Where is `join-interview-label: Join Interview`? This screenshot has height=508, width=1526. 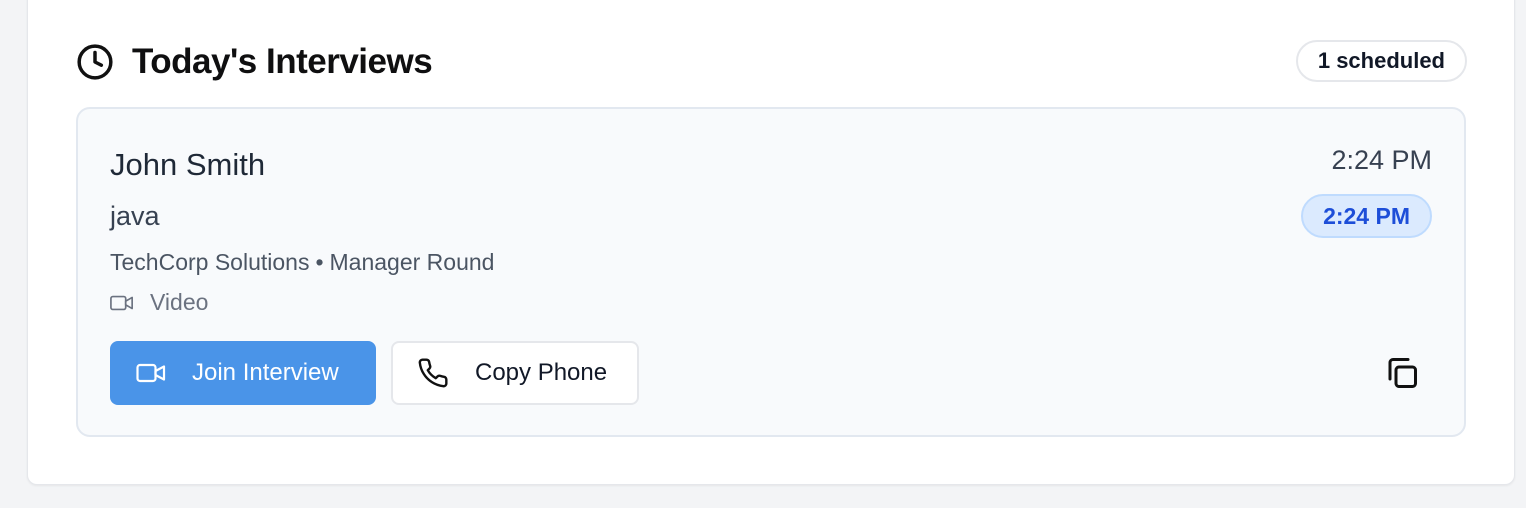
join-interview-label: Join Interview is located at coordinates (265, 372).